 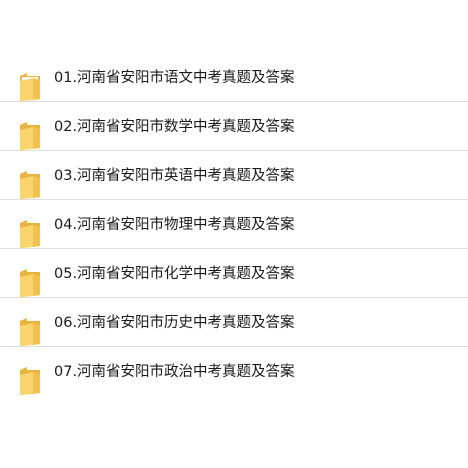 I want to click on folder-item: 07.河南省安阳市政治中考真题及答案, so click(x=234, y=371).